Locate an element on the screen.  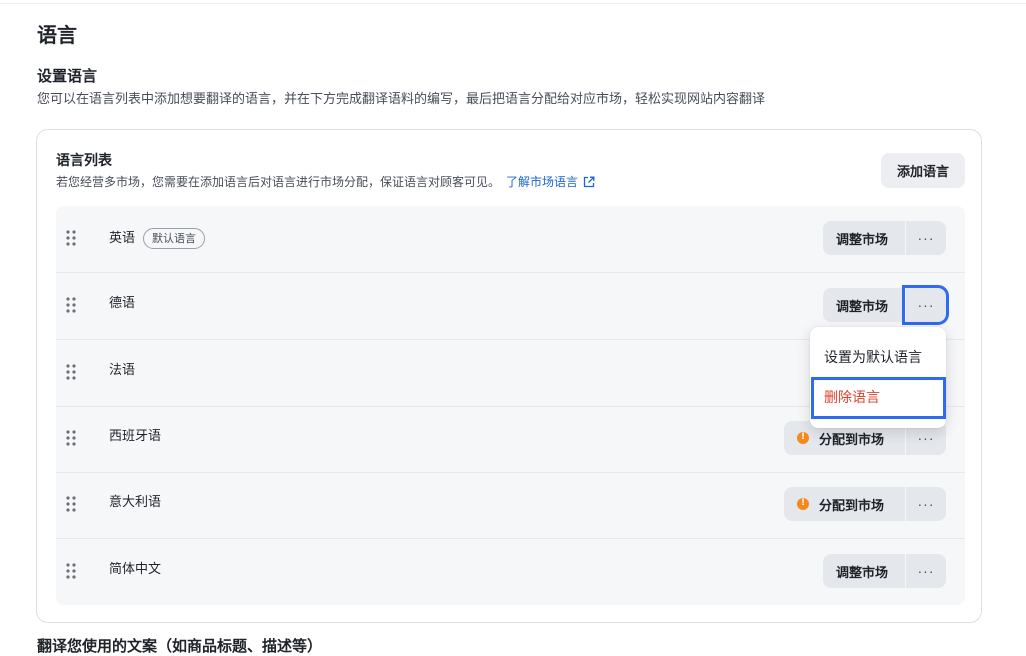
language-name: 意大利语 is located at coordinates (135, 502).